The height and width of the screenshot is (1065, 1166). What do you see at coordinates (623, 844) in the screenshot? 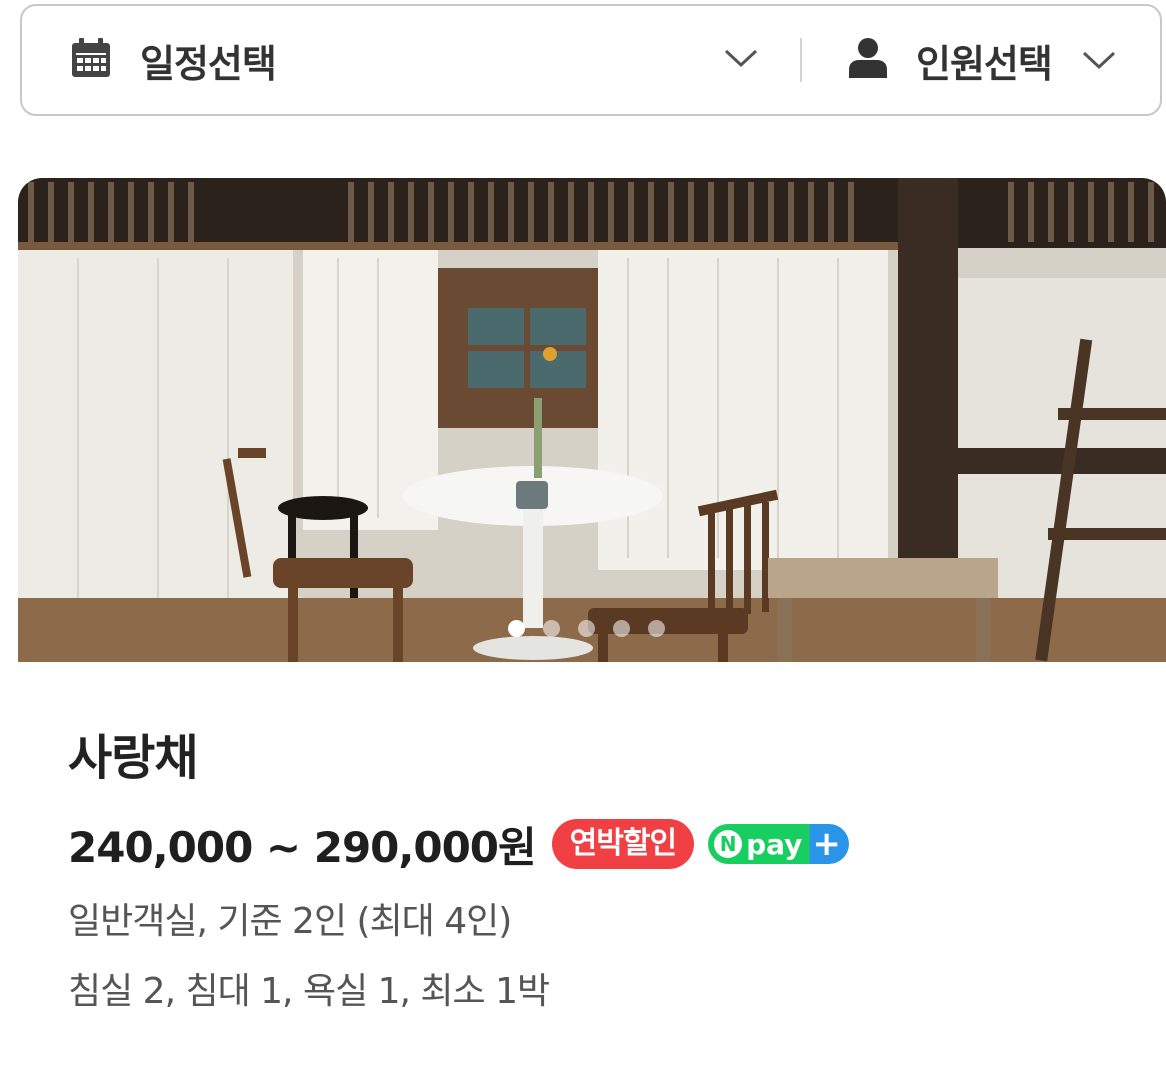
I see `consecutive-stay-discount-badge: 연박할인` at bounding box center [623, 844].